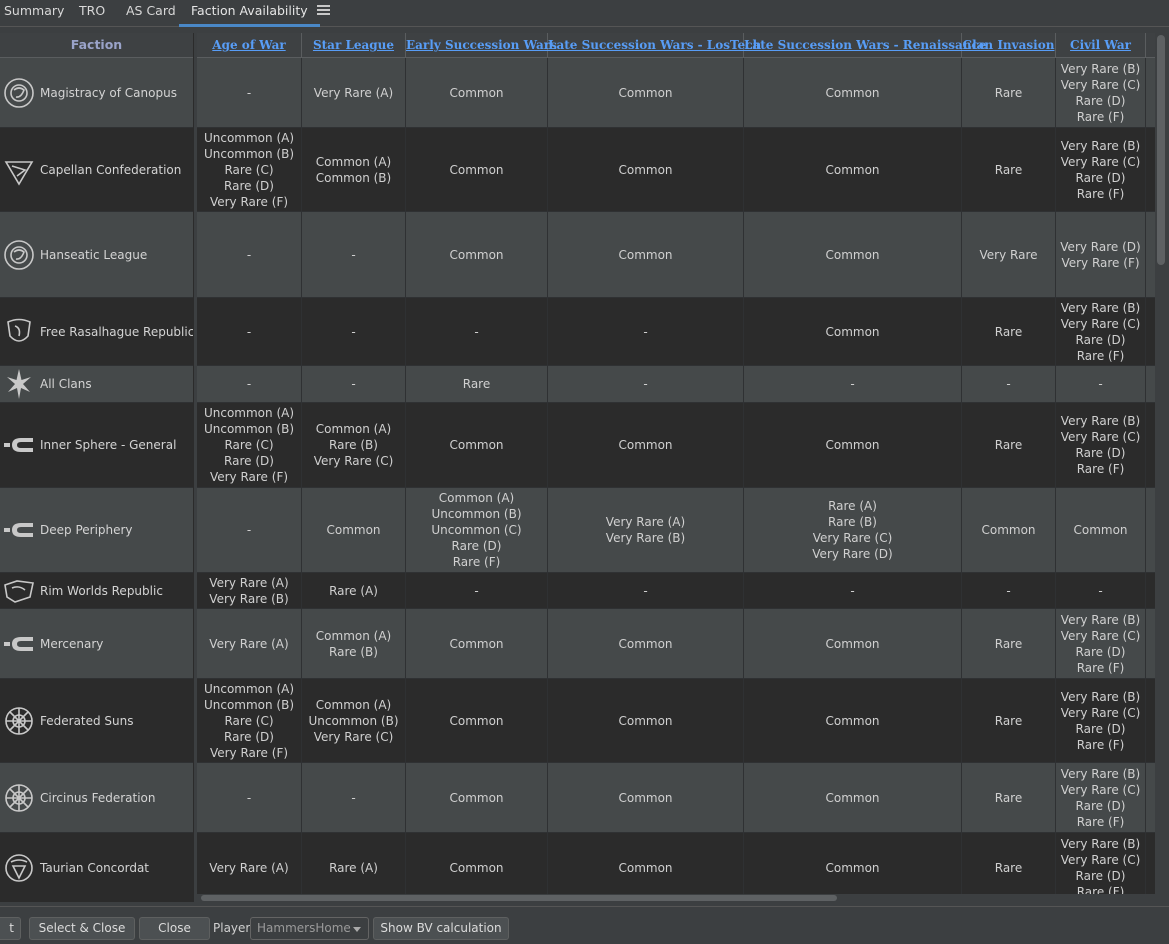 The width and height of the screenshot is (1169, 944). I want to click on faction-row: Hanseatic League, so click(96, 255).